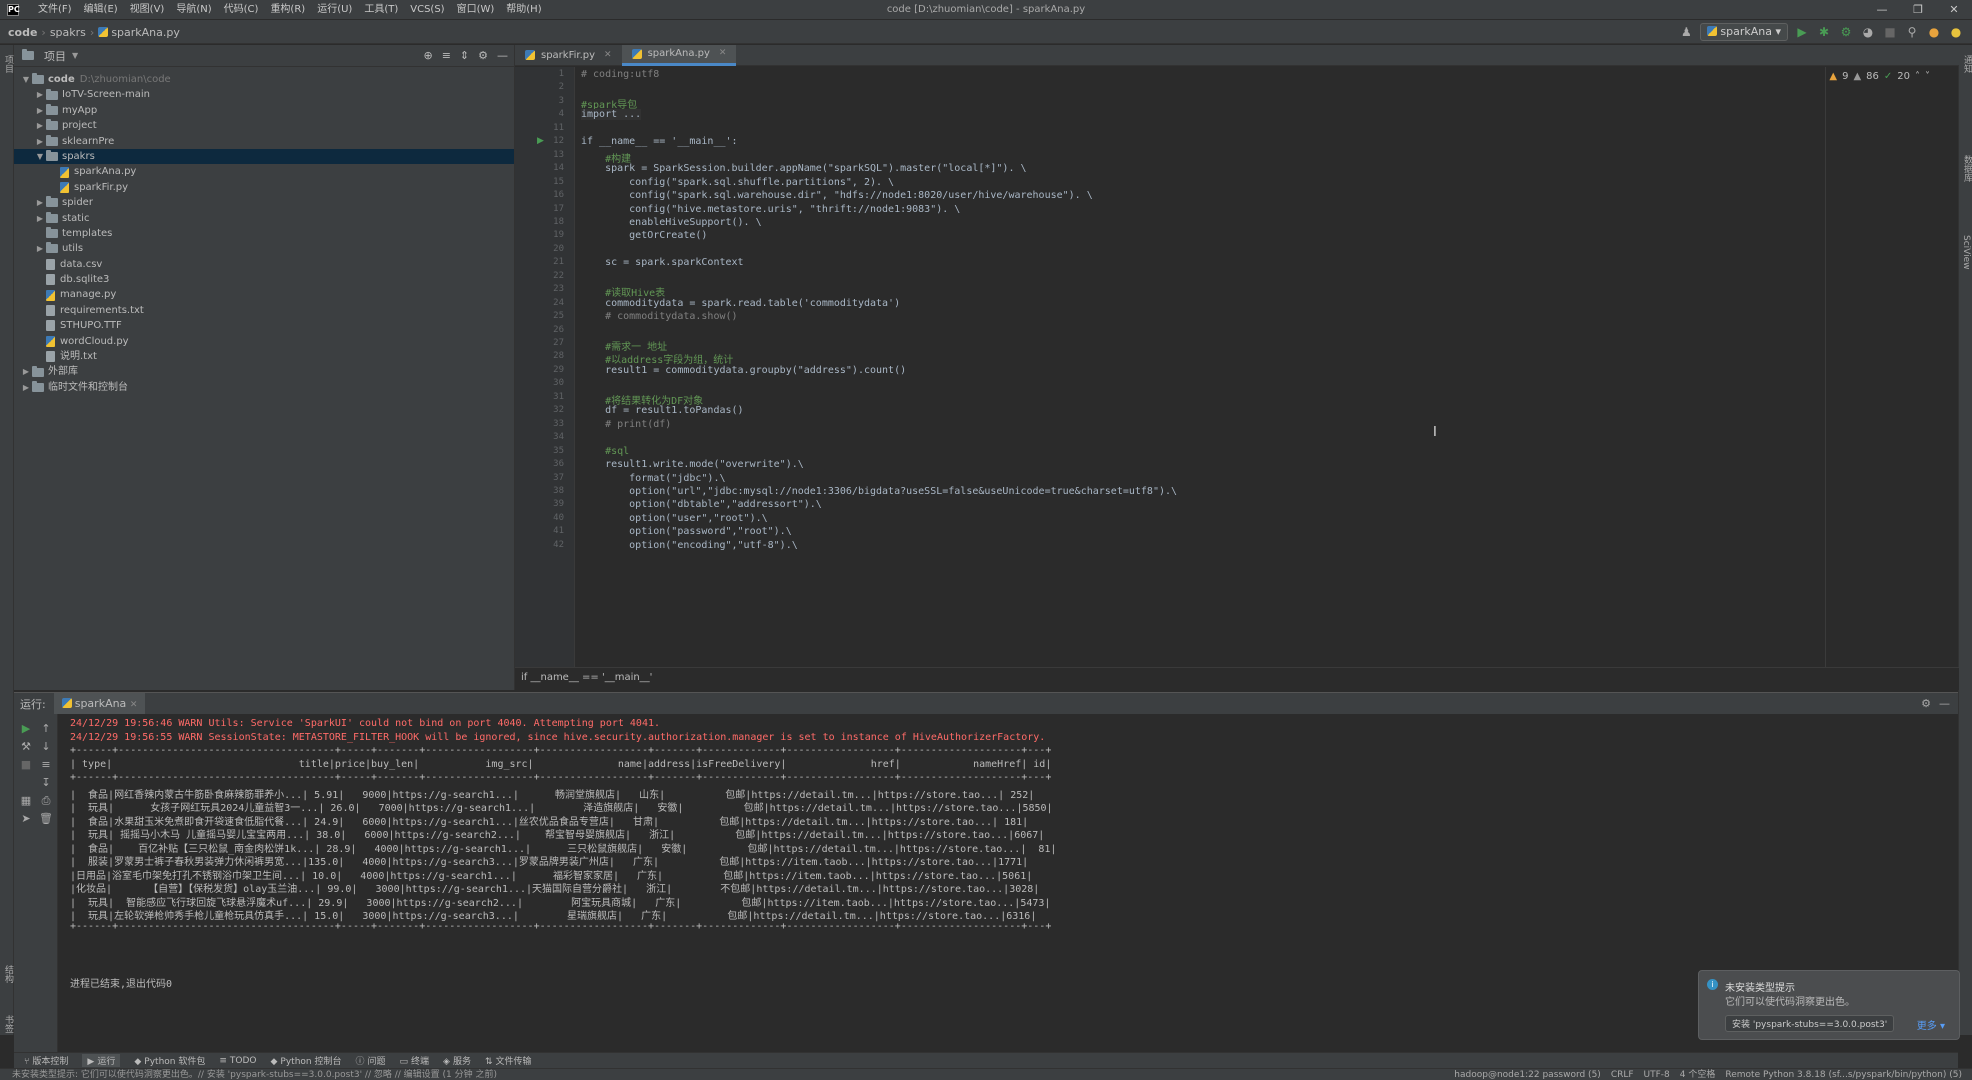 The height and width of the screenshot is (1080, 1972). I want to click on tree-item: ▼ code D:\zhuomian\code, so click(264, 79).